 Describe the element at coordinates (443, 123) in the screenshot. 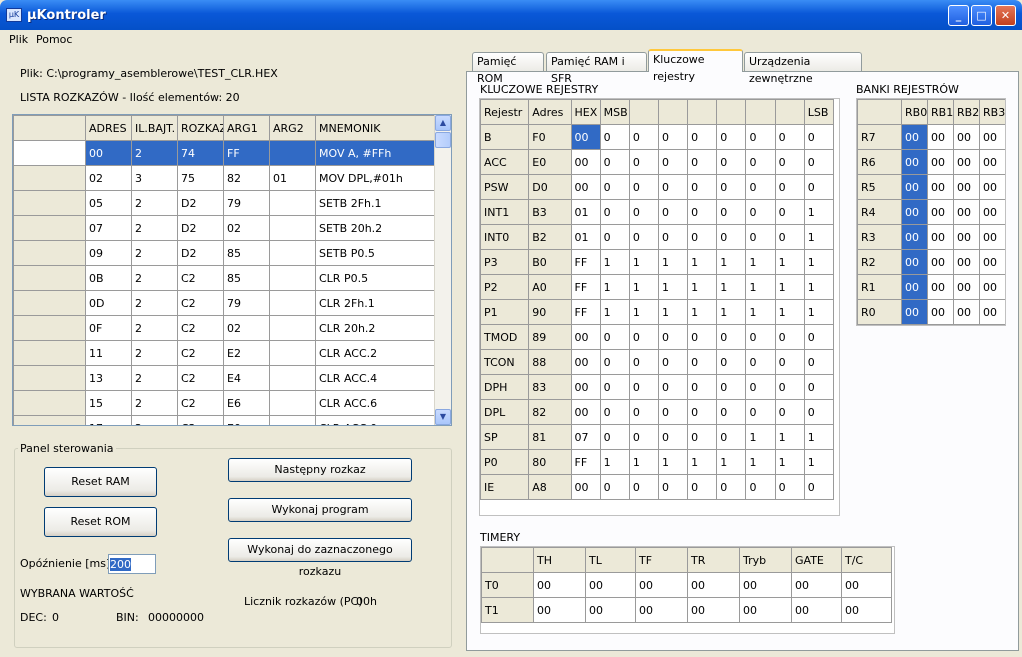

I see `scroll-up-icon: ▲` at that location.